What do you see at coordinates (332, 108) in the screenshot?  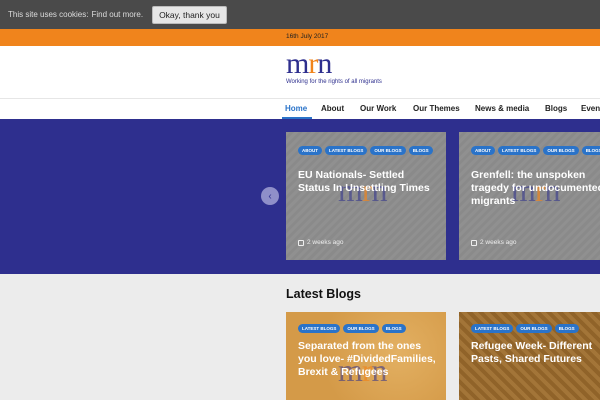 I see `nav-about: About` at bounding box center [332, 108].